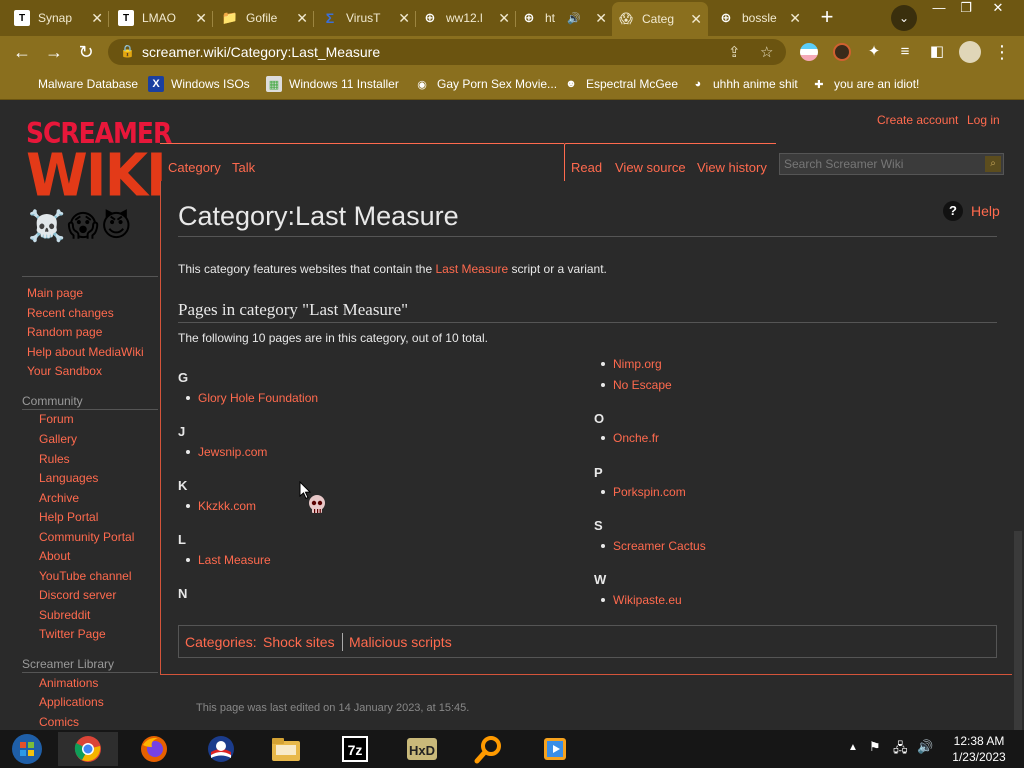 The height and width of the screenshot is (768, 1024). What do you see at coordinates (226, 452) in the screenshot?
I see `list-item: Jewsnip.com` at bounding box center [226, 452].